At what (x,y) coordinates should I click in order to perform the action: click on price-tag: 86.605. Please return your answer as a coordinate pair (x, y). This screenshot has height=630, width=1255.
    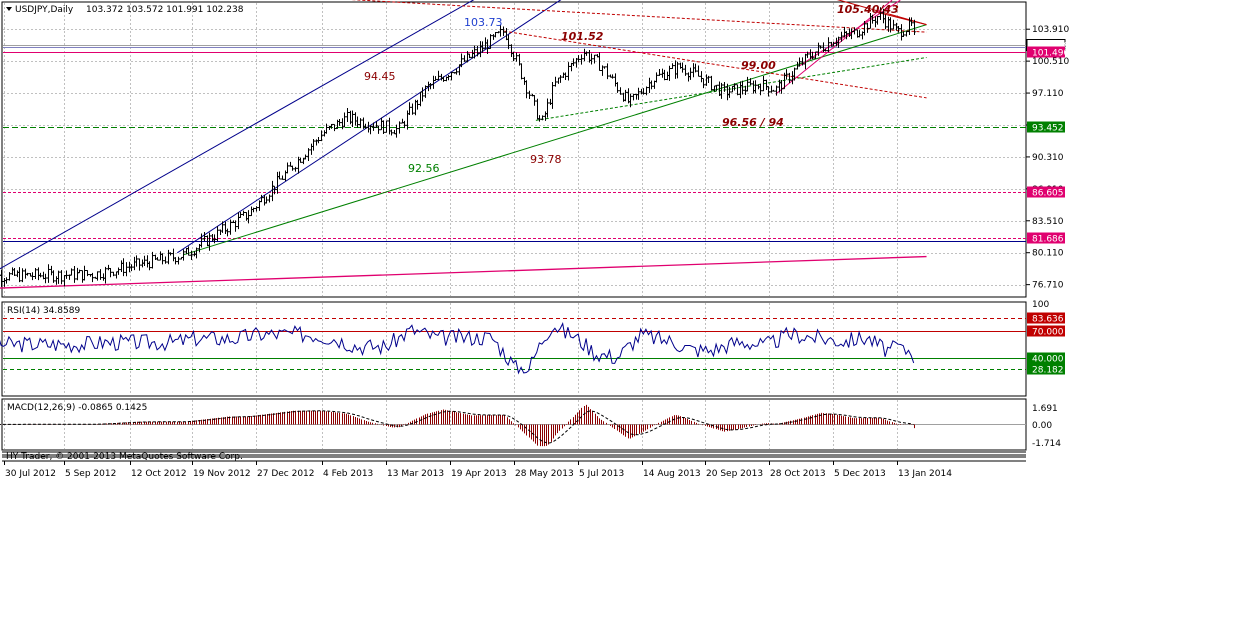
    Looking at the image, I should click on (1046, 192).